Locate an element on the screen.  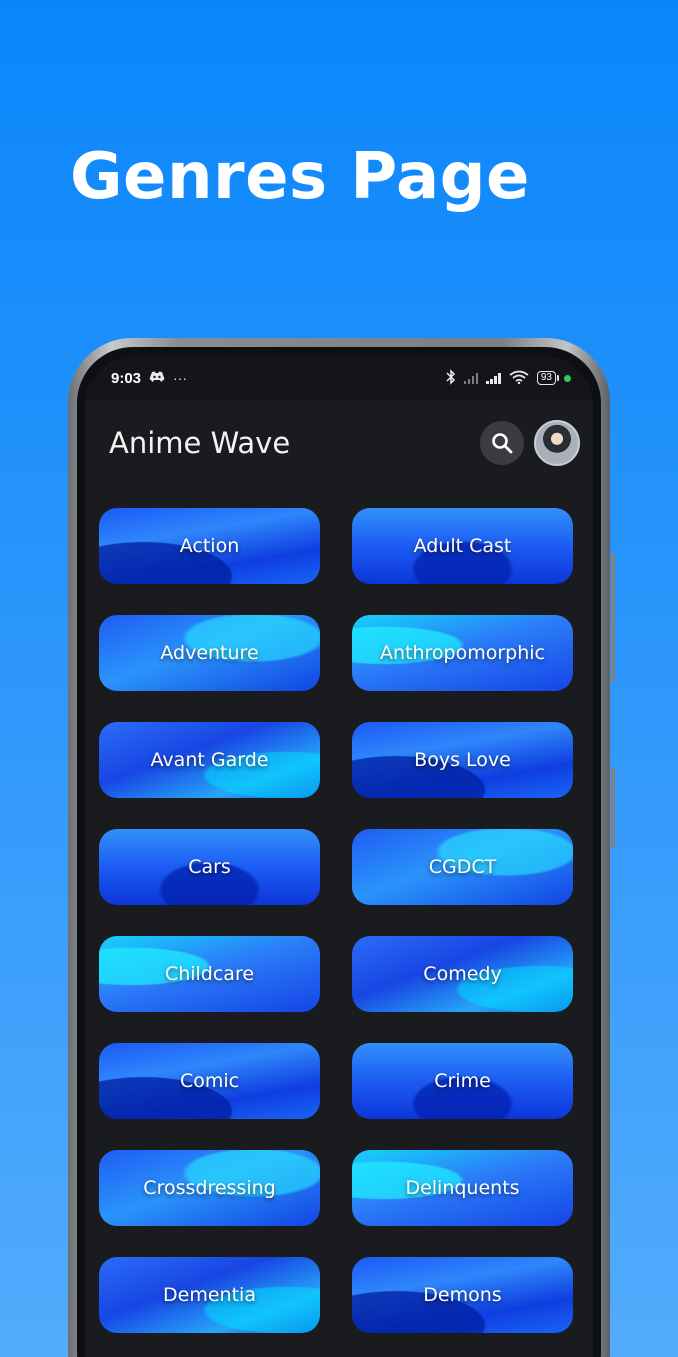
genre-card-boys-love: Boys Love is located at coordinates (462, 760).